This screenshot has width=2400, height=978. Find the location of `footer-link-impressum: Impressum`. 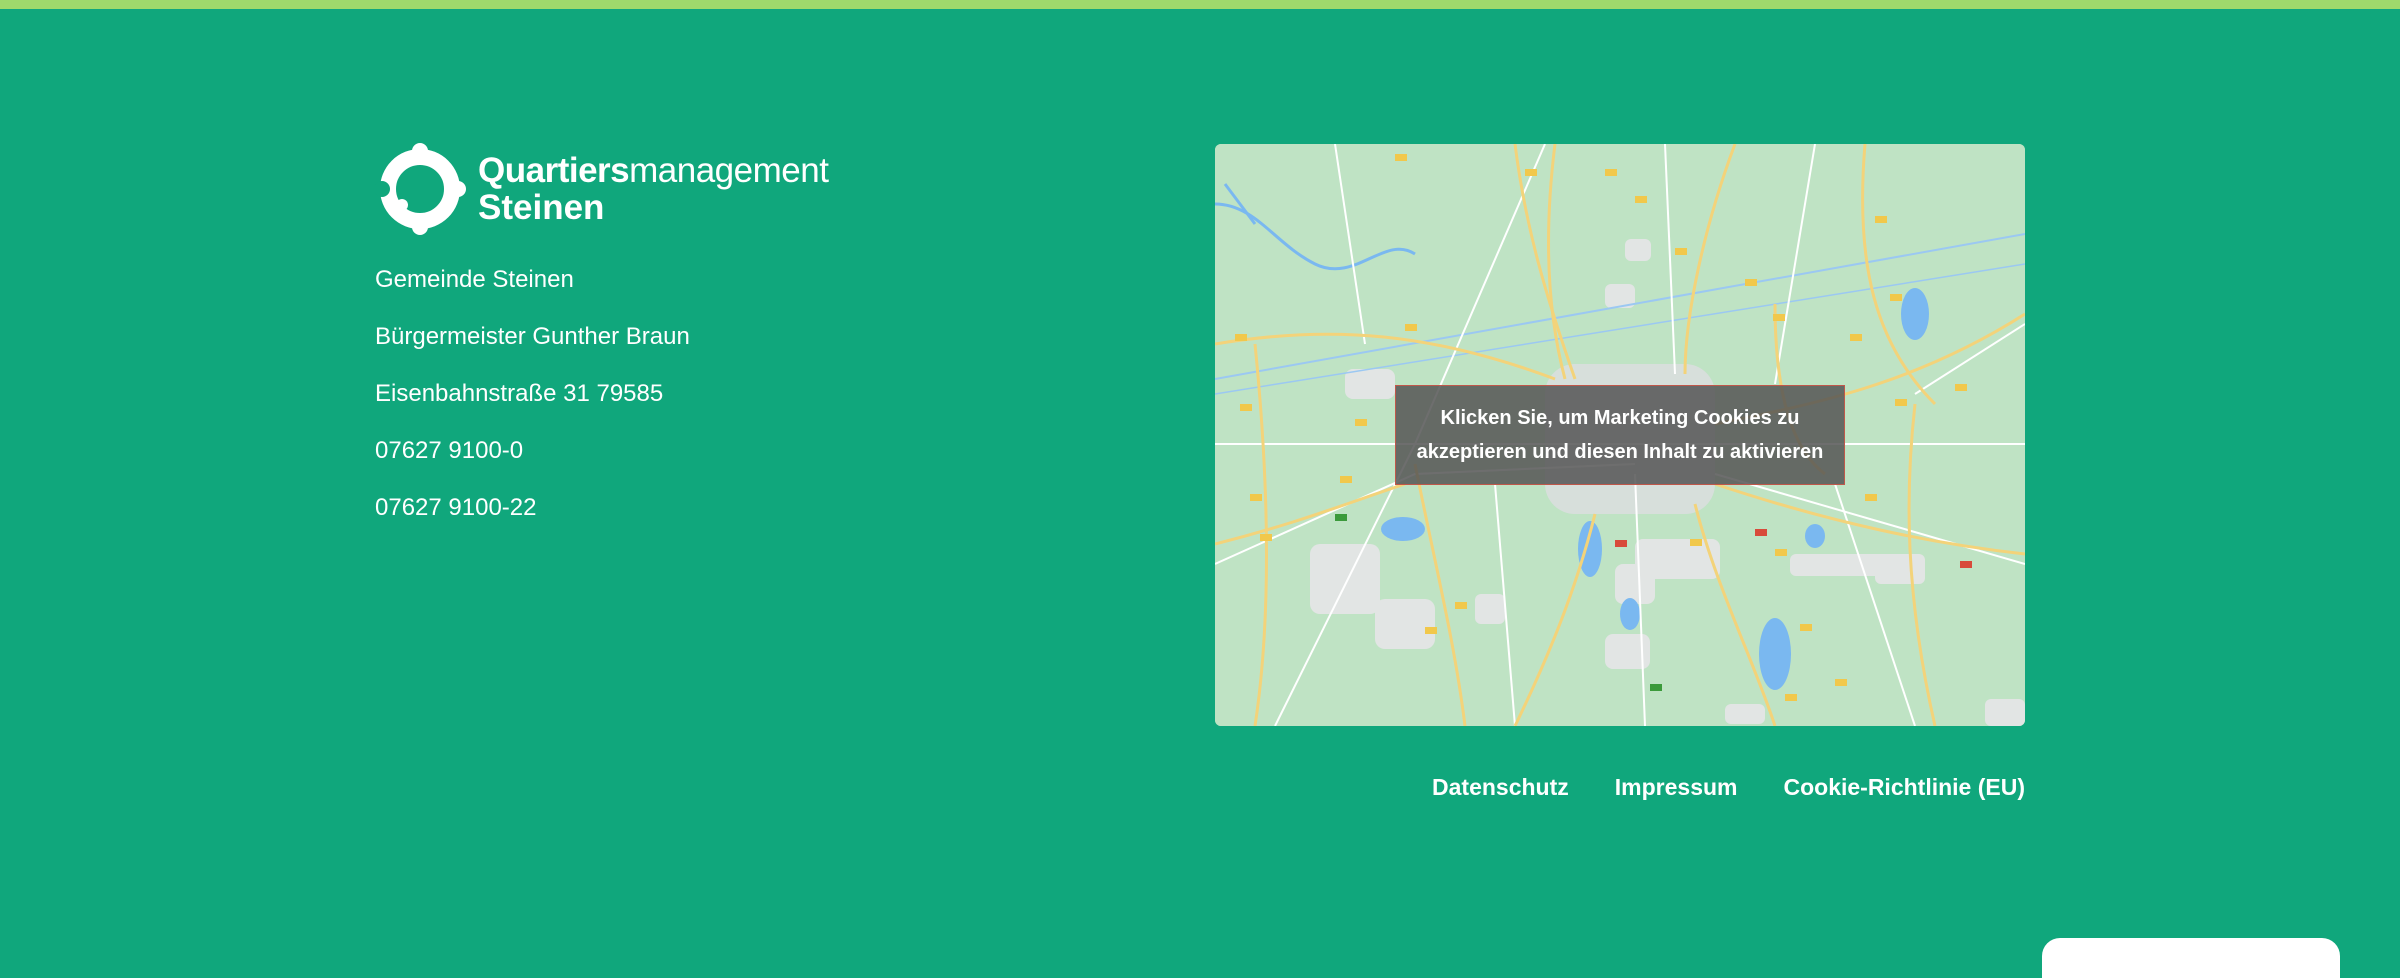

footer-link-impressum: Impressum is located at coordinates (1676, 787).